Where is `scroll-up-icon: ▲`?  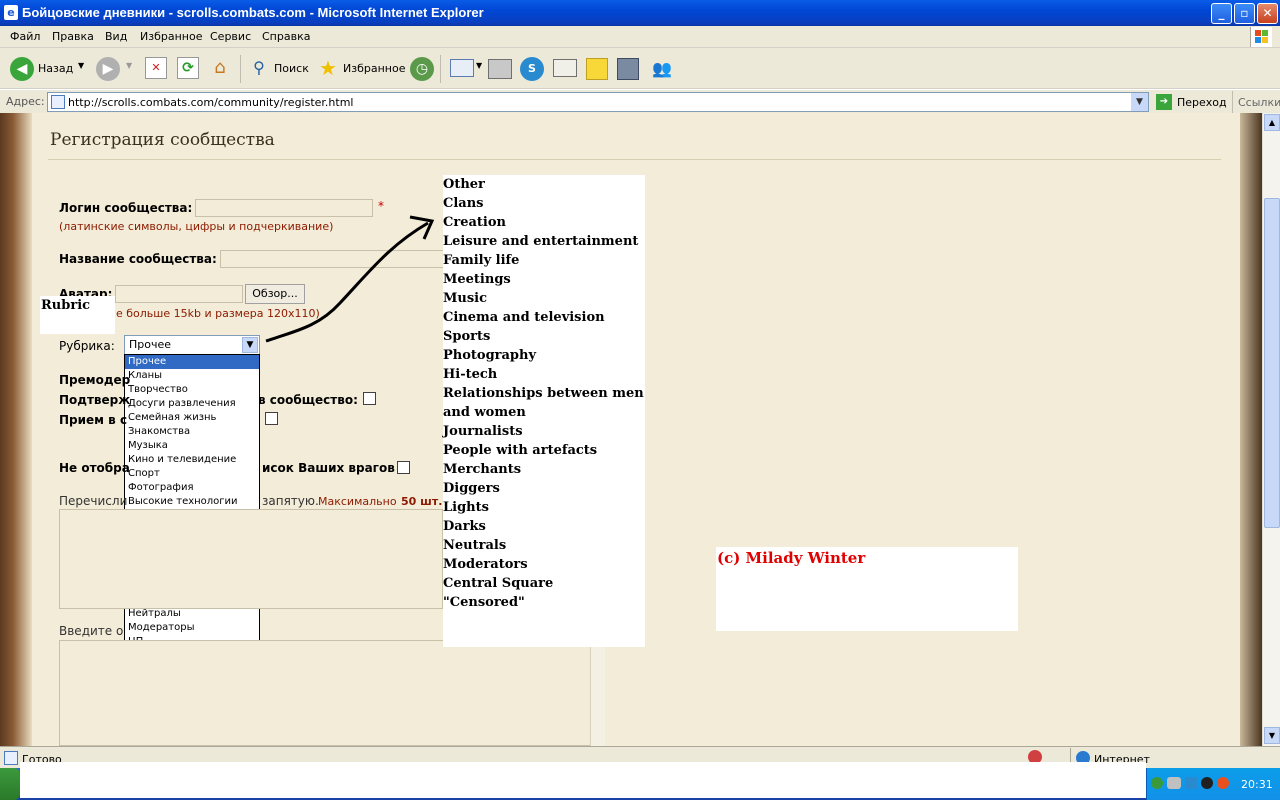
scroll-up-icon: ▲ is located at coordinates (1272, 122).